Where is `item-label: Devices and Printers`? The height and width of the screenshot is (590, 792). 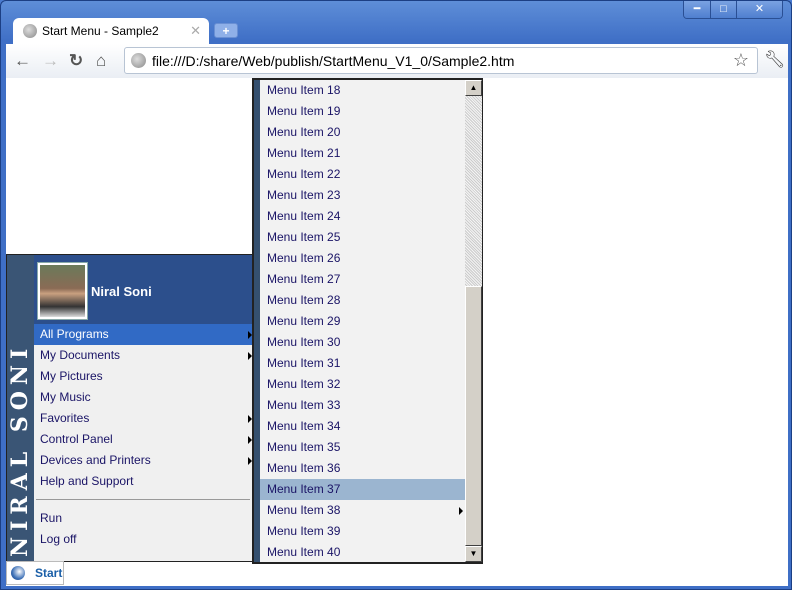 item-label: Devices and Printers is located at coordinates (95, 460).